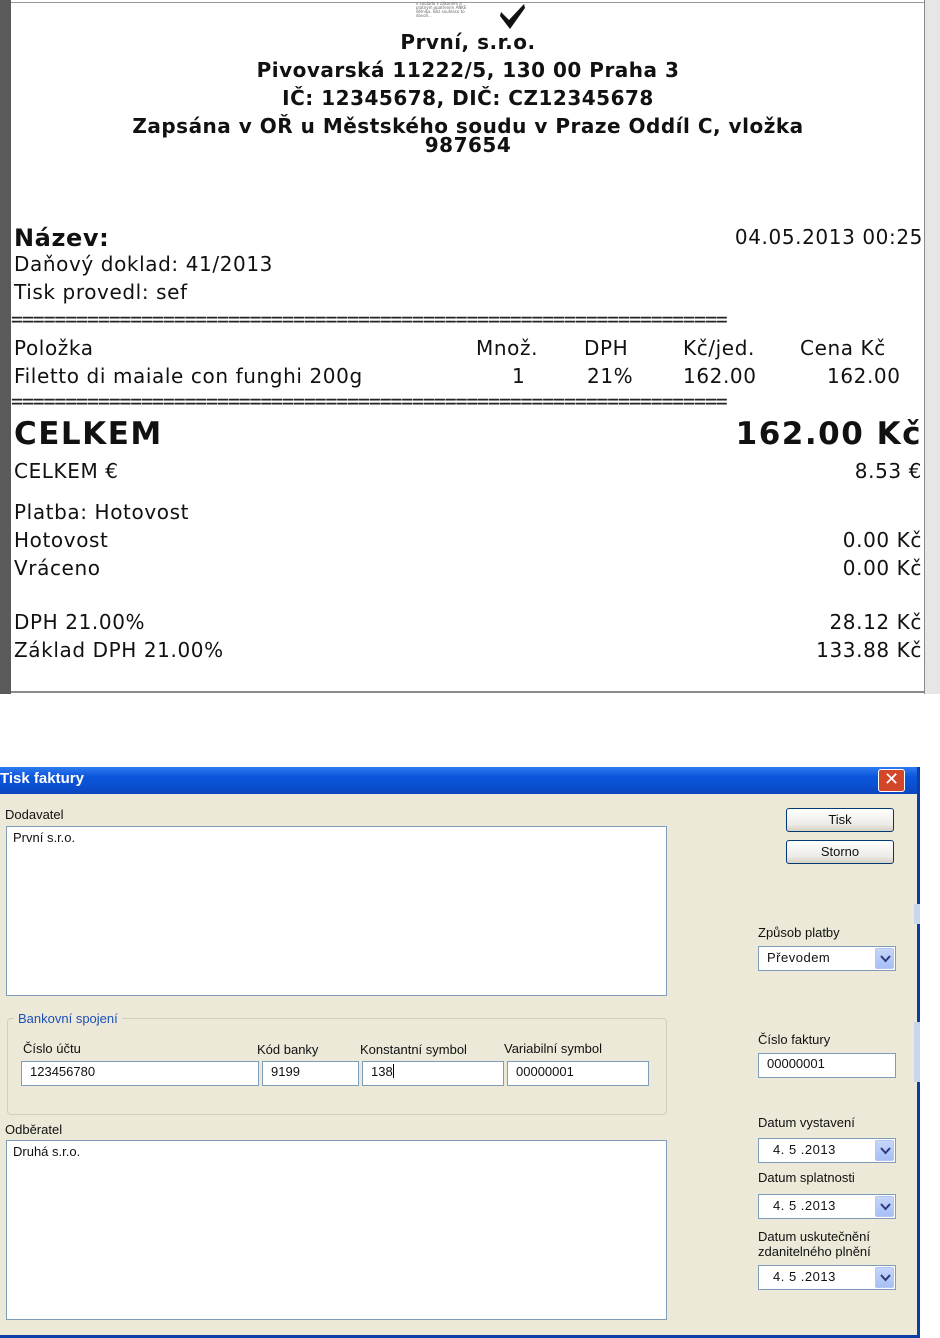  What do you see at coordinates (606, 348) in the screenshot?
I see `header-vat: DPH` at bounding box center [606, 348].